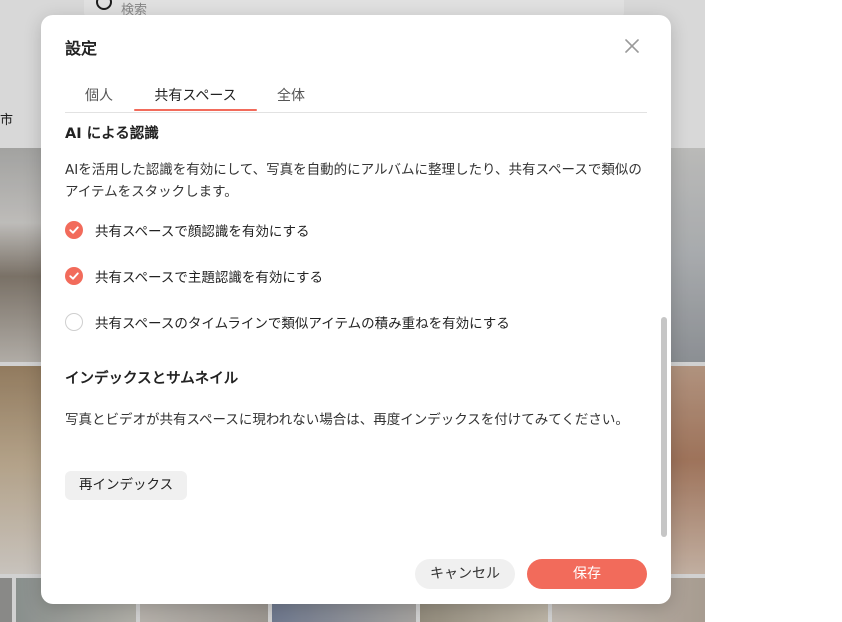  I want to click on settings-tabs: 個人 共有スペース 全体, so click(356, 99).